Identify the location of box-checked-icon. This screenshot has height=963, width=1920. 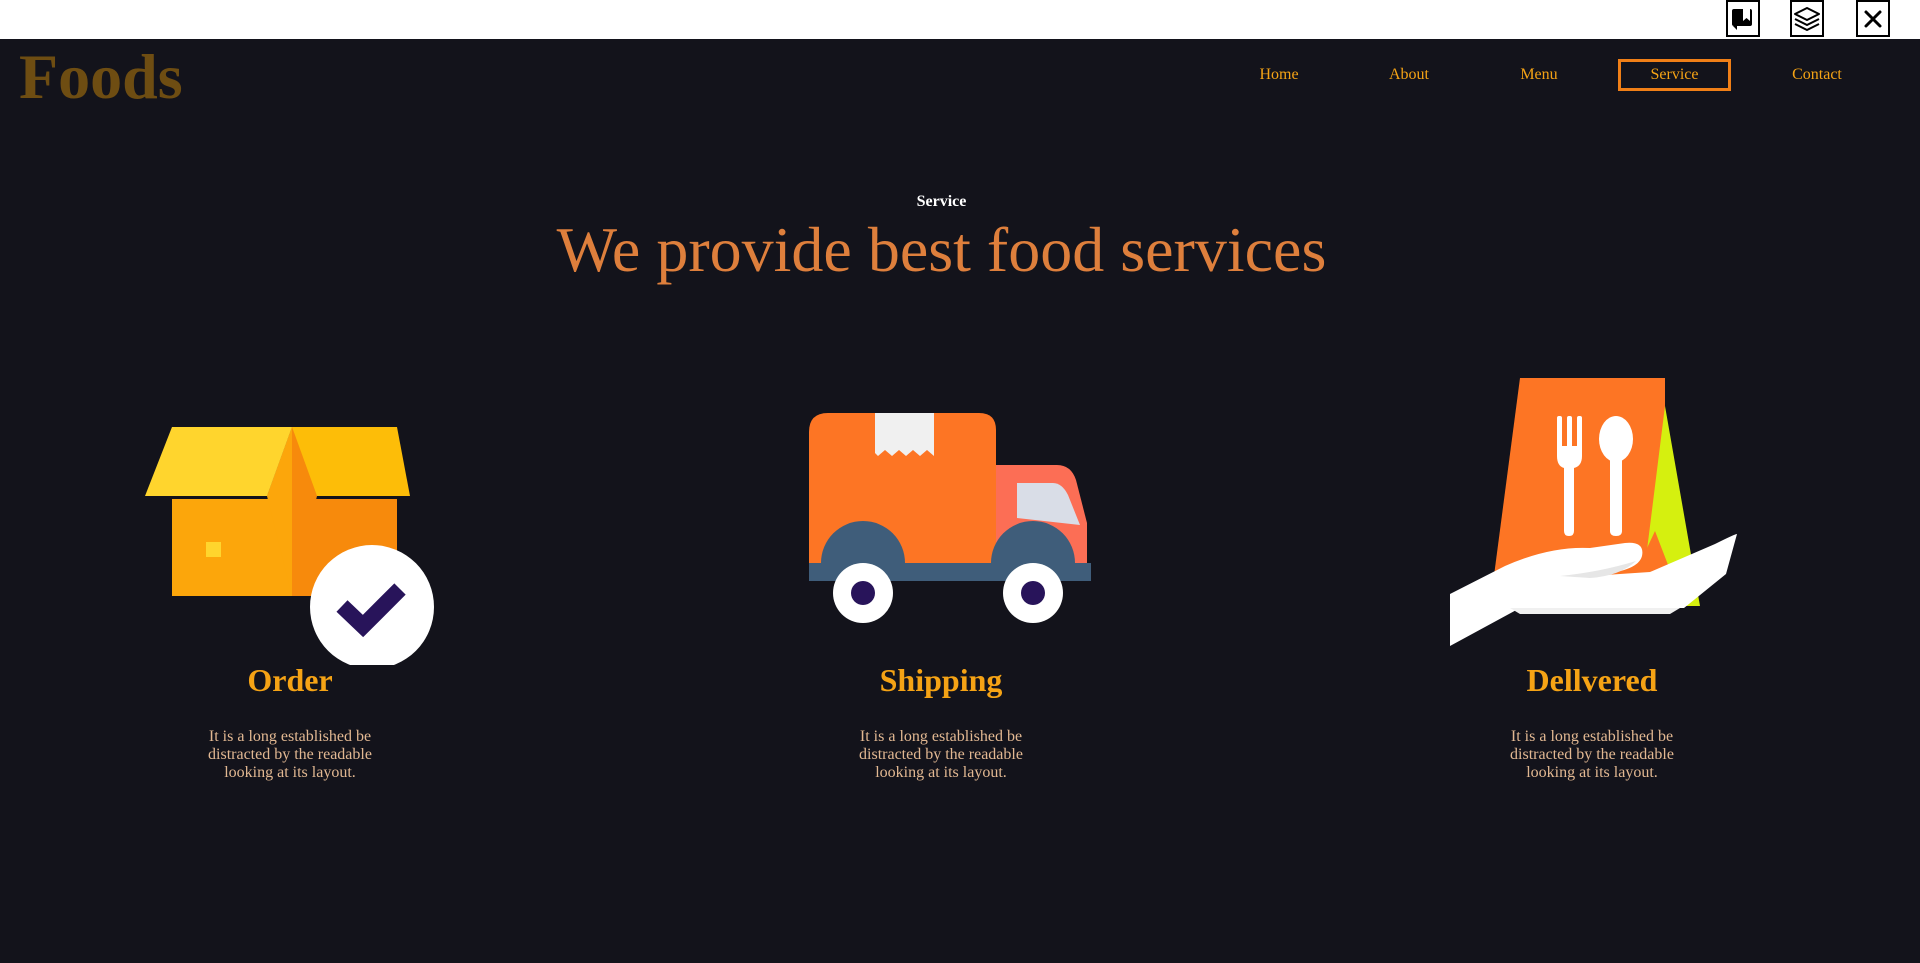
(289, 546).